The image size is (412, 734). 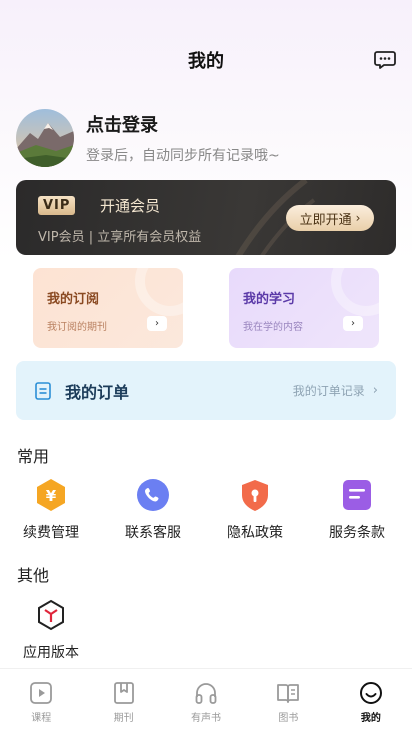 I want to click on tab-label: 有声书, so click(x=206, y=718).